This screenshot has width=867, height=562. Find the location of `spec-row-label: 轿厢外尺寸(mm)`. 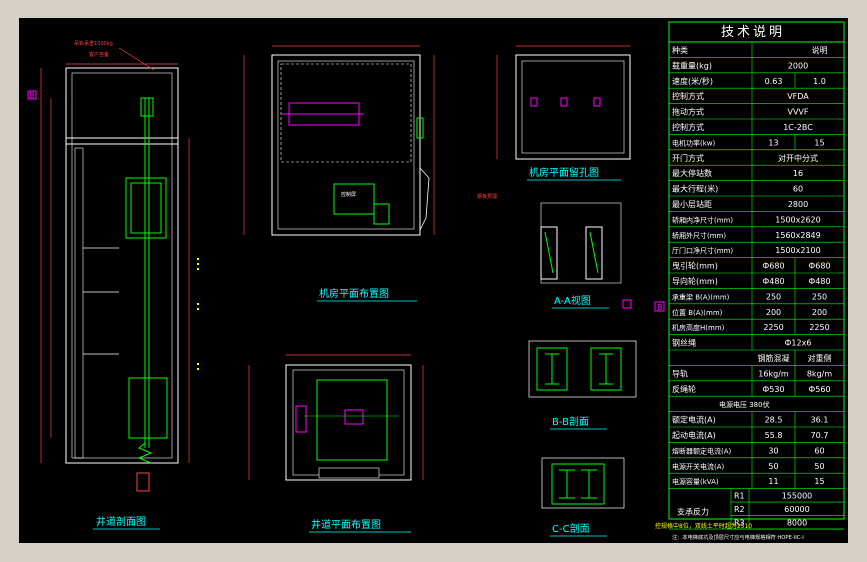

spec-row-label: 轿厢外尺寸(mm) is located at coordinates (699, 235).